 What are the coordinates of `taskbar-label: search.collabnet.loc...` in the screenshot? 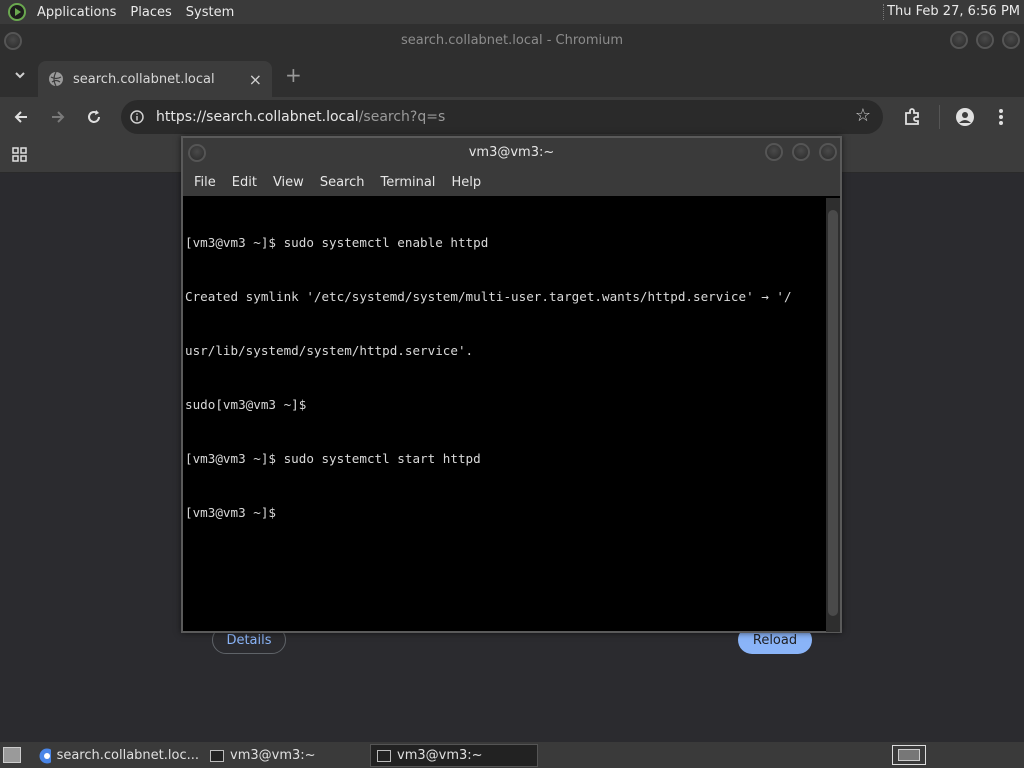 It's located at (127, 755).